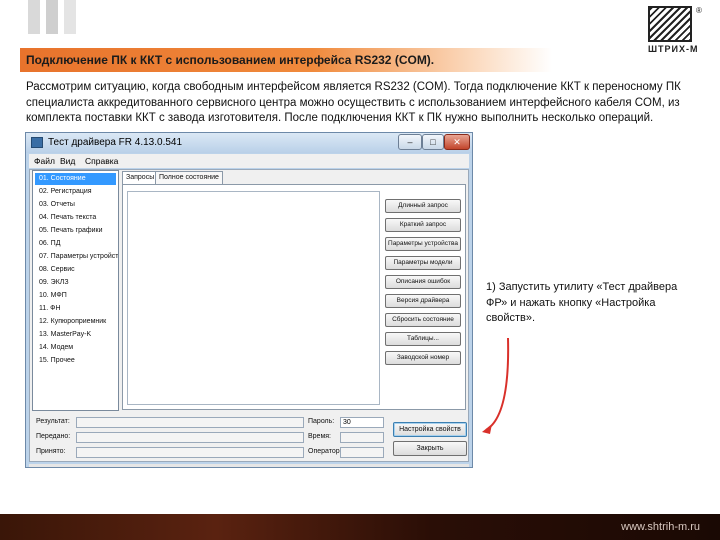 The height and width of the screenshot is (540, 720). What do you see at coordinates (430, 429) in the screenshot?
I see `settings-button: Настройка свойств` at bounding box center [430, 429].